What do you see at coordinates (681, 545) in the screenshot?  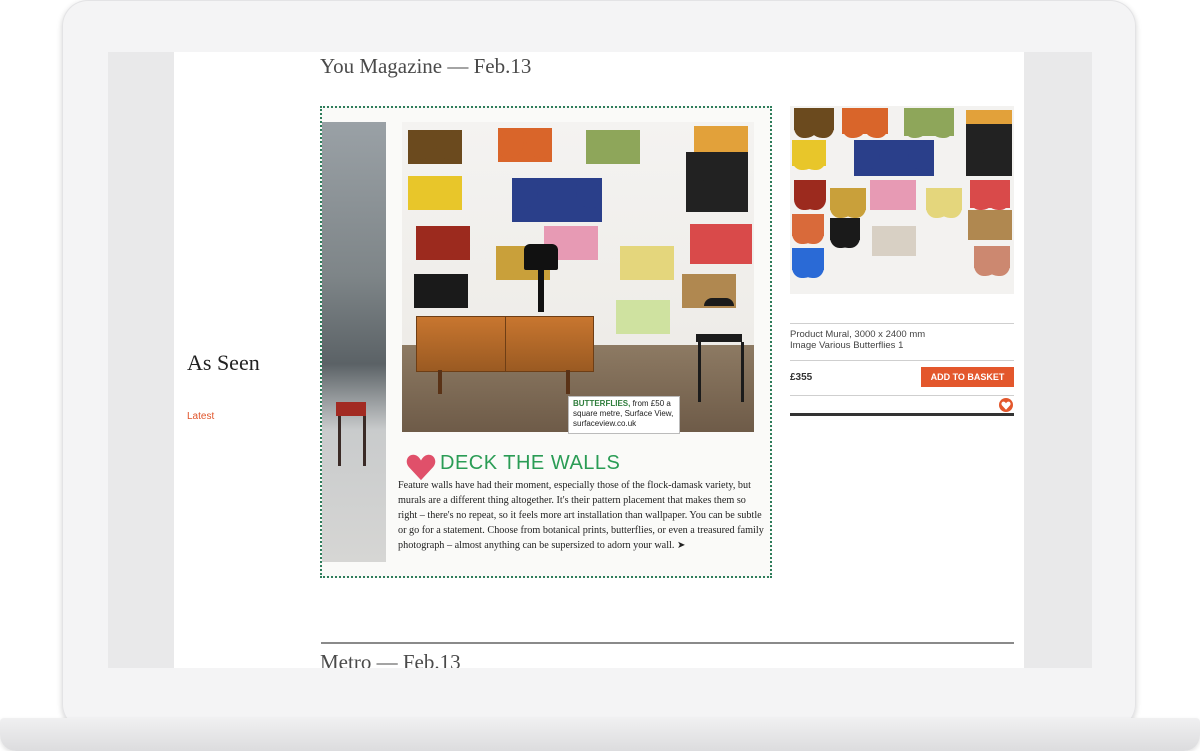 I see `arrow-icon: ➤` at bounding box center [681, 545].